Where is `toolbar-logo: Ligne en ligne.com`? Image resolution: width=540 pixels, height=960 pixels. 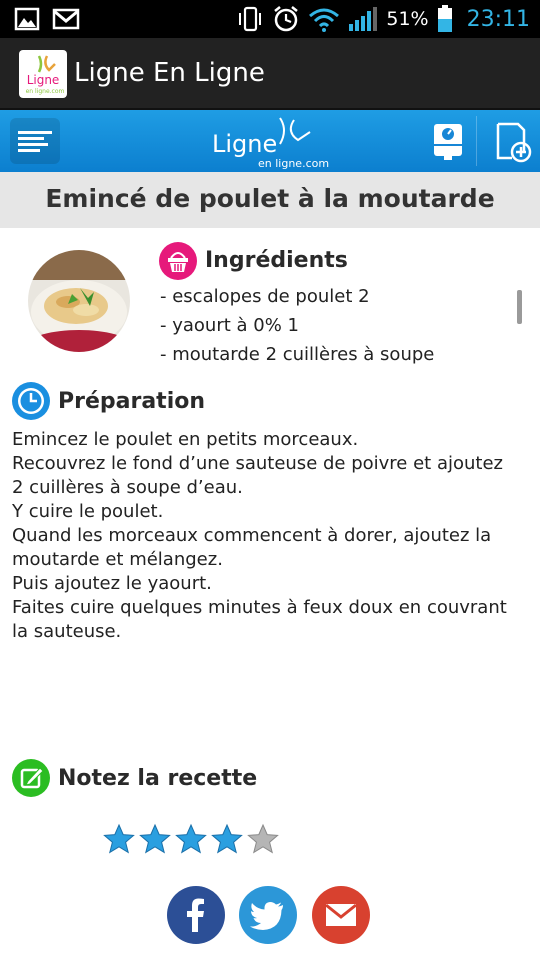
toolbar-logo: Ligne en ligne.com is located at coordinates (275, 142).